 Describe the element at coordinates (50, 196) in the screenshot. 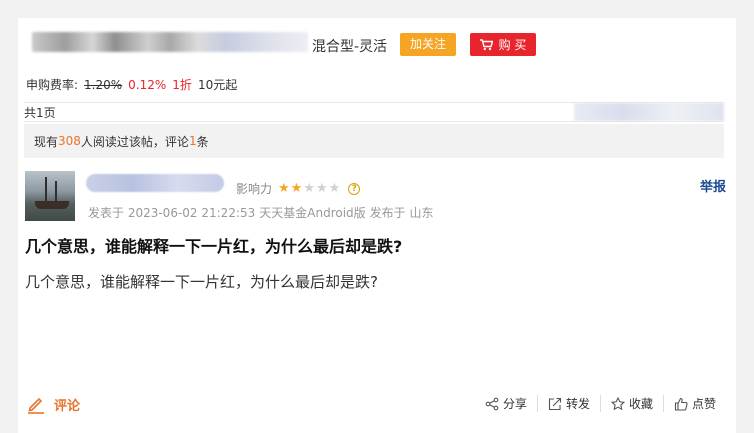

I see `avatar` at that location.